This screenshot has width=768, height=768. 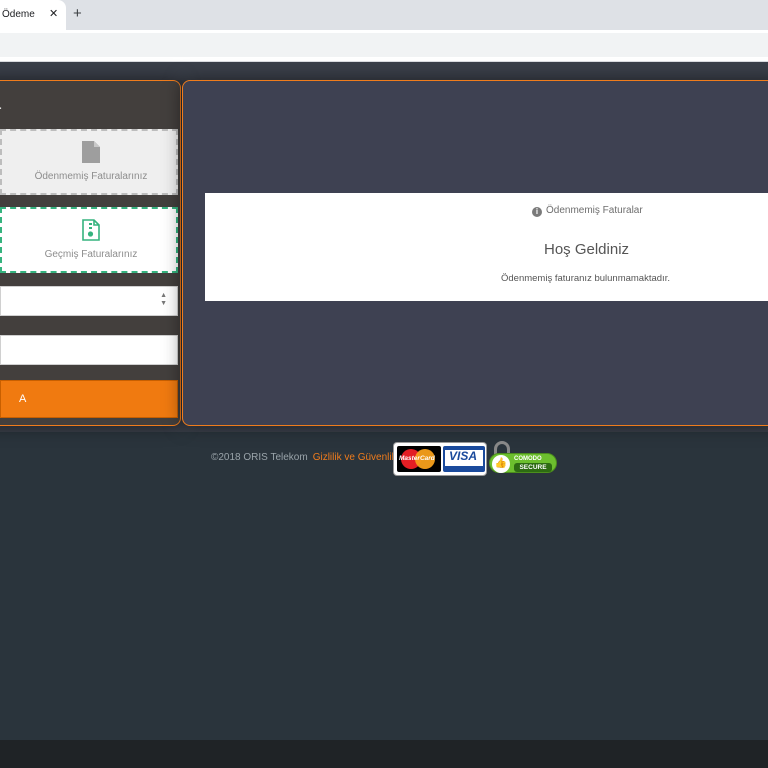 What do you see at coordinates (89, 350) in the screenshot?
I see `number-input` at bounding box center [89, 350].